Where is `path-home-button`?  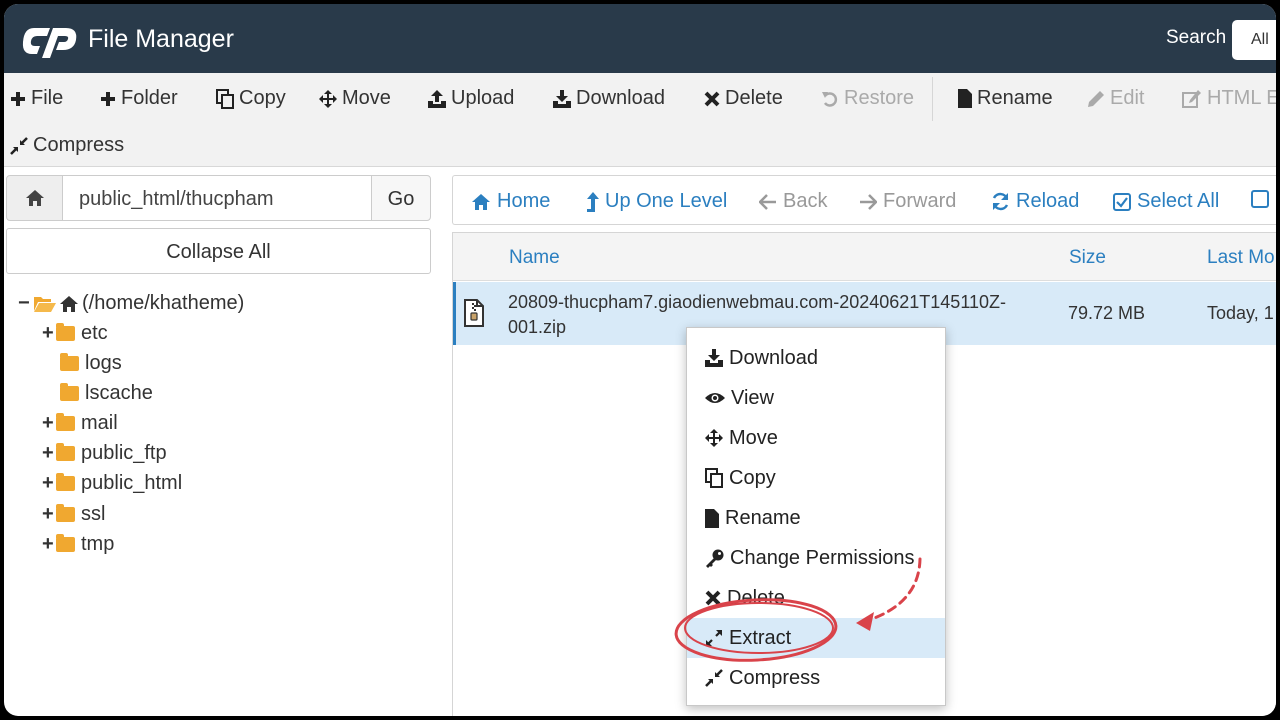
path-home-button is located at coordinates (34, 198).